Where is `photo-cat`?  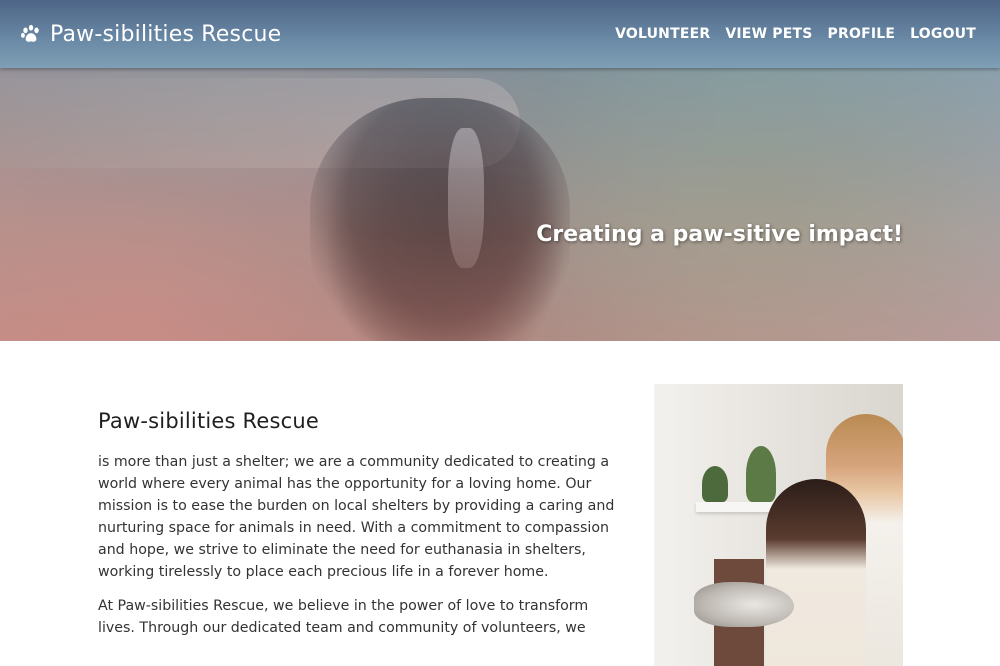
photo-cat is located at coordinates (744, 604).